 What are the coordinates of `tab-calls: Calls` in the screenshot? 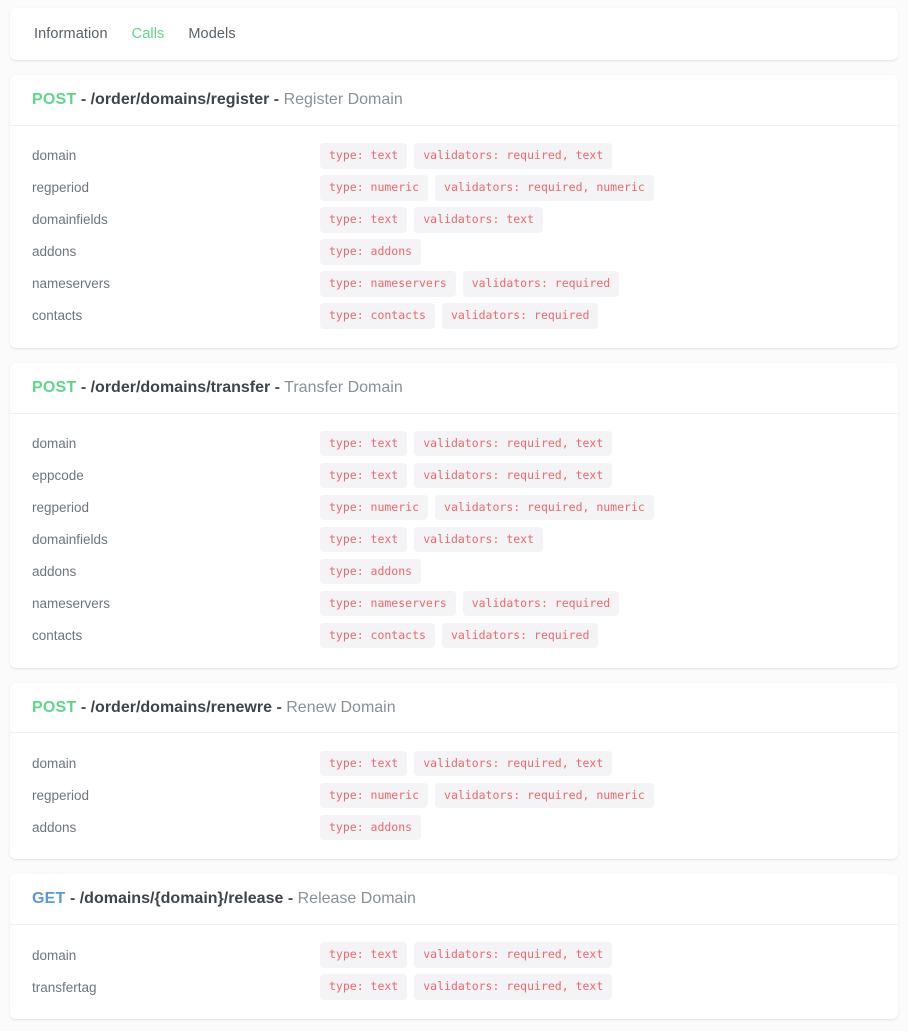 It's located at (148, 34).